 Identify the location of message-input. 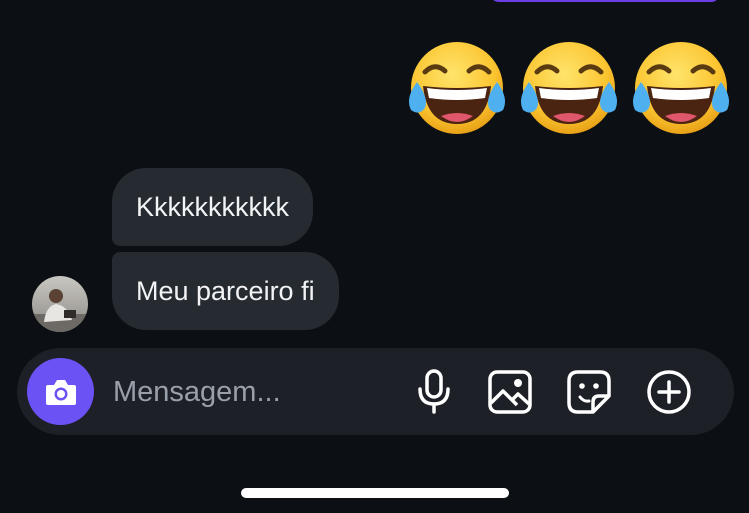
(253, 392).